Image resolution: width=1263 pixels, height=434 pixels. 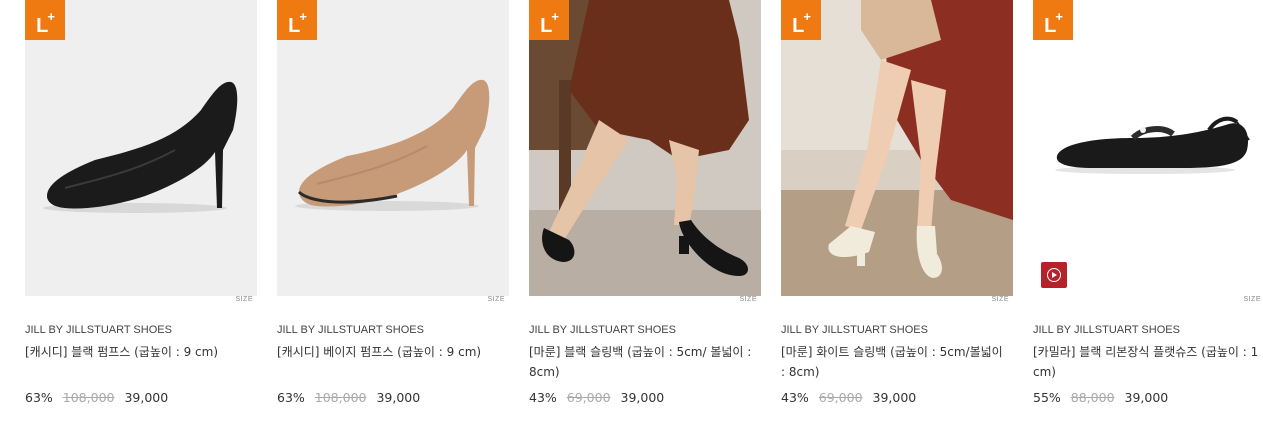 I want to click on black-ribbon-flat-image, so click(x=1148, y=148).